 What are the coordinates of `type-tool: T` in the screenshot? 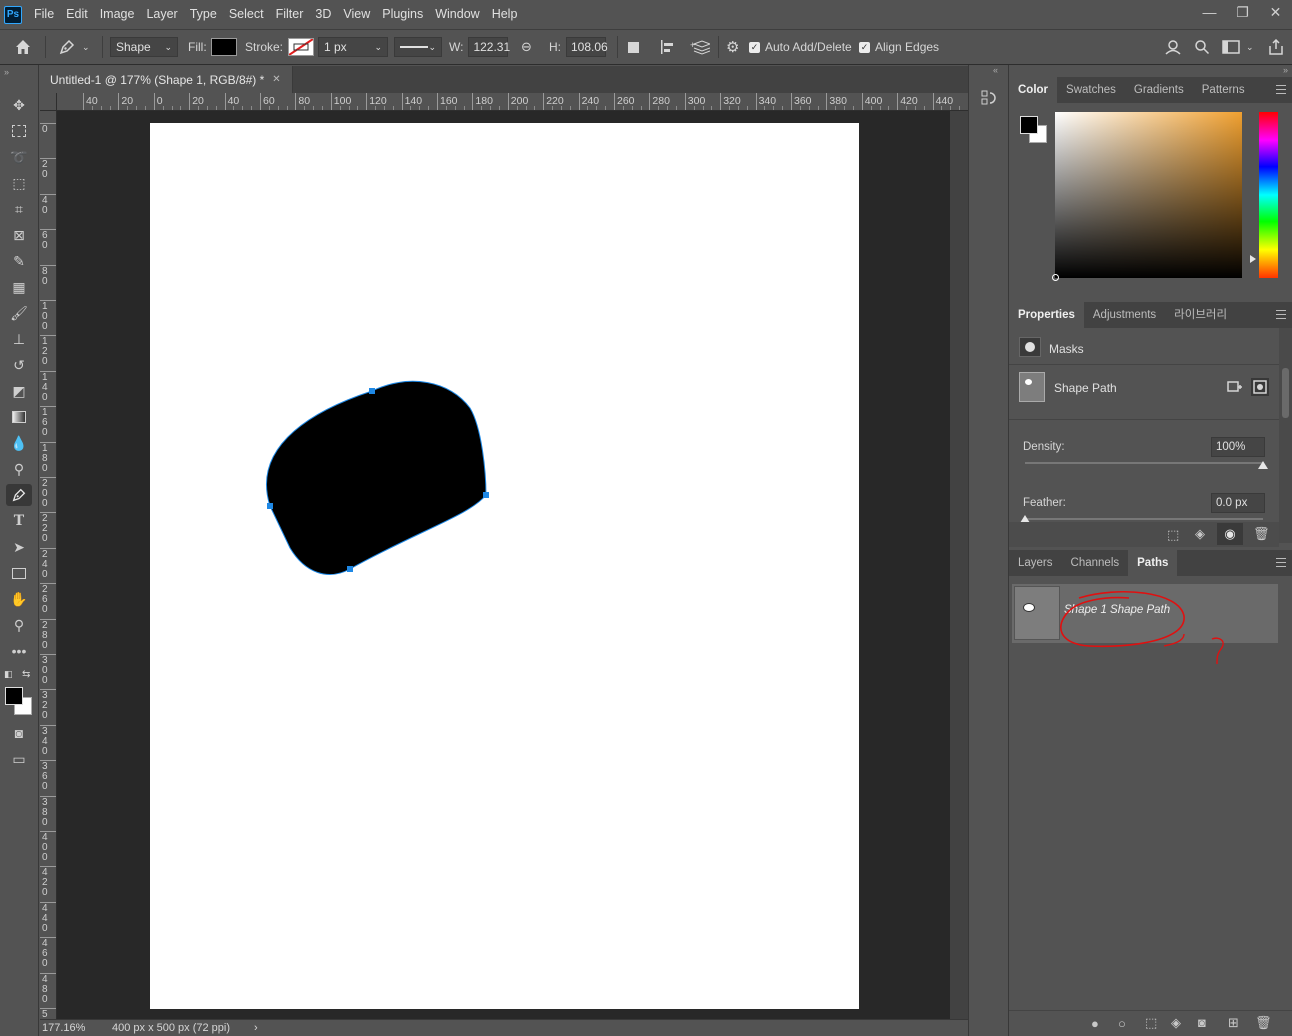 It's located at (19, 521).